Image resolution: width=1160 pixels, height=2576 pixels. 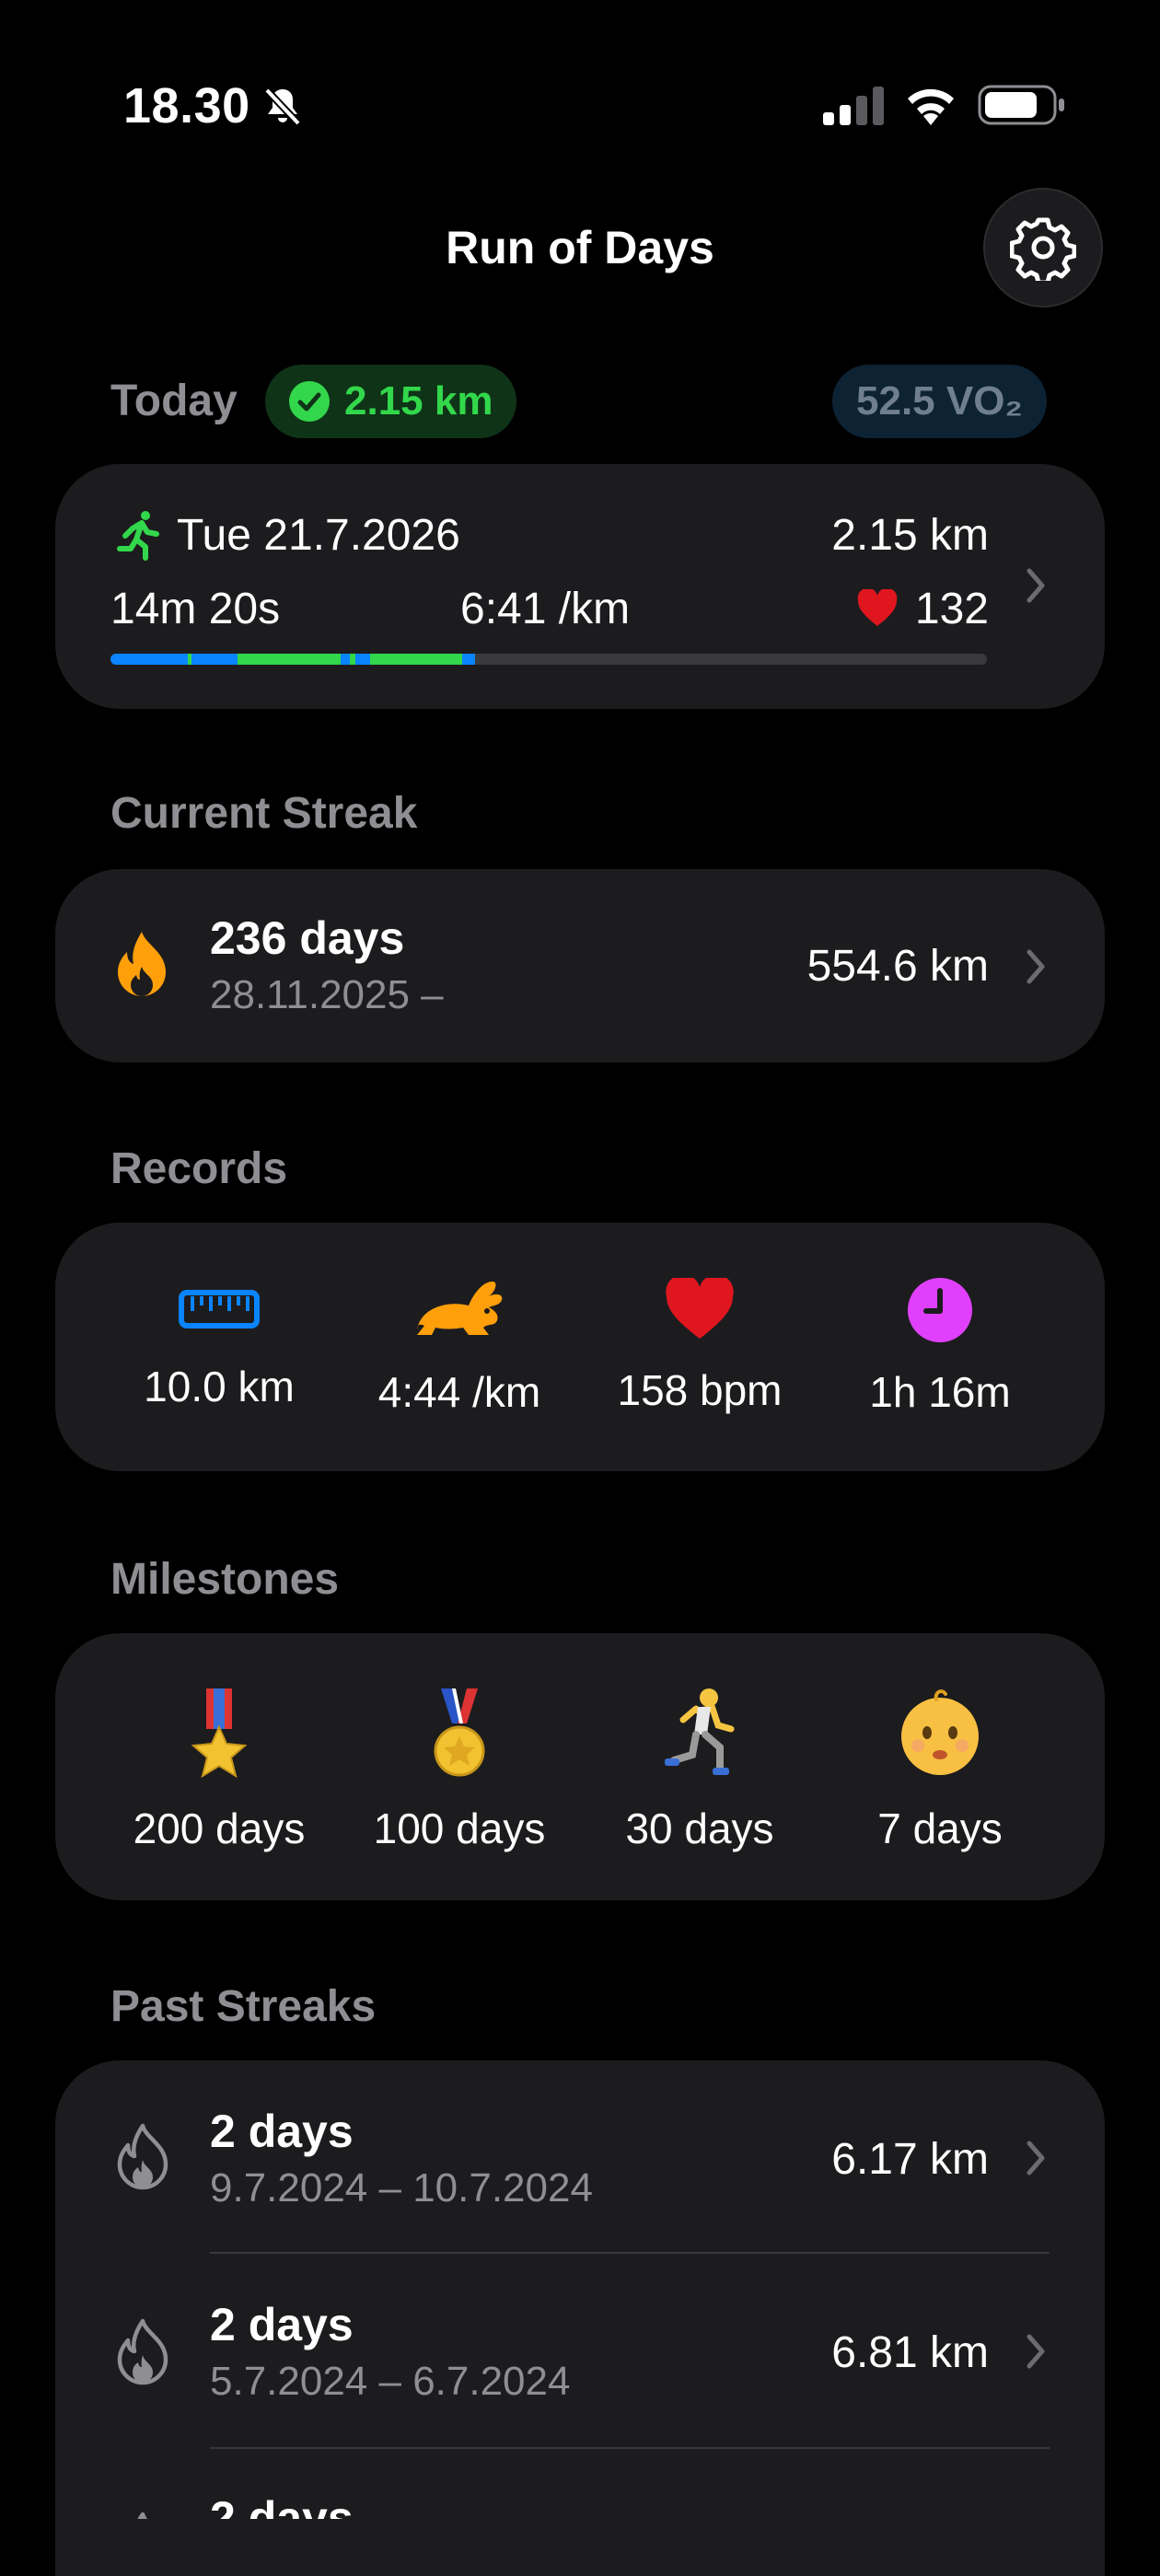 What do you see at coordinates (219, 1309) in the screenshot?
I see `ruler-icon` at bounding box center [219, 1309].